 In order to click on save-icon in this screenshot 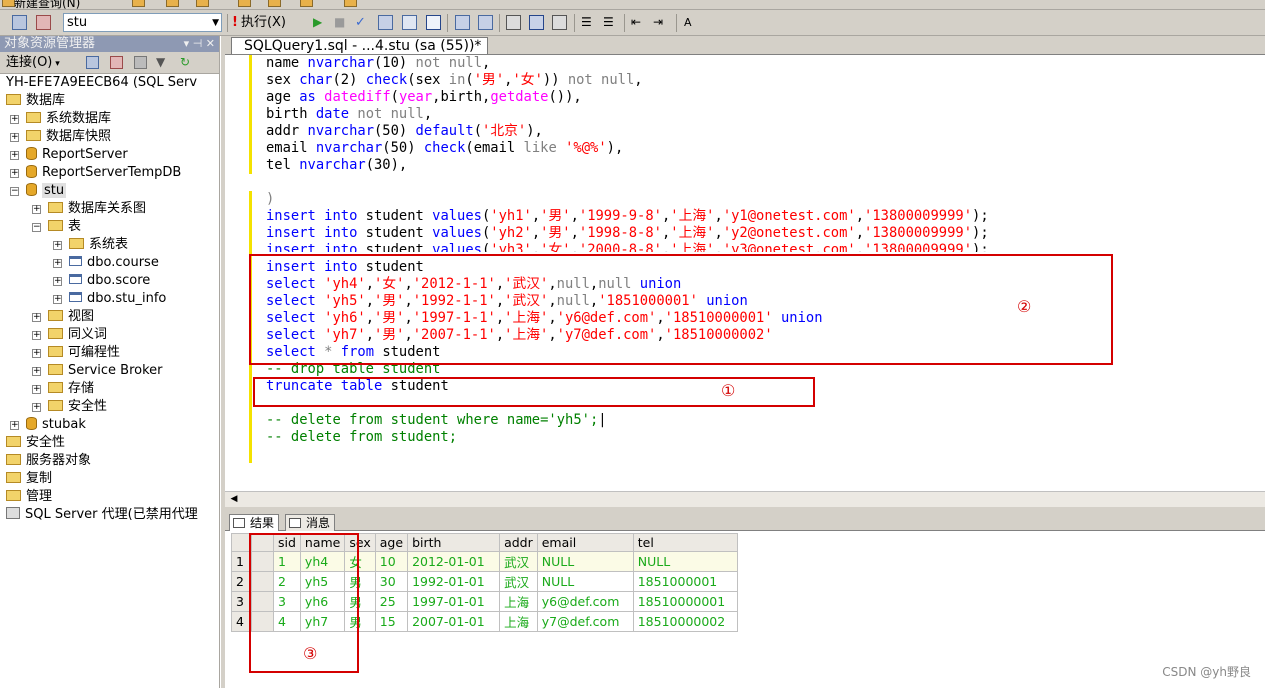, I will do `click(202, 3)`.